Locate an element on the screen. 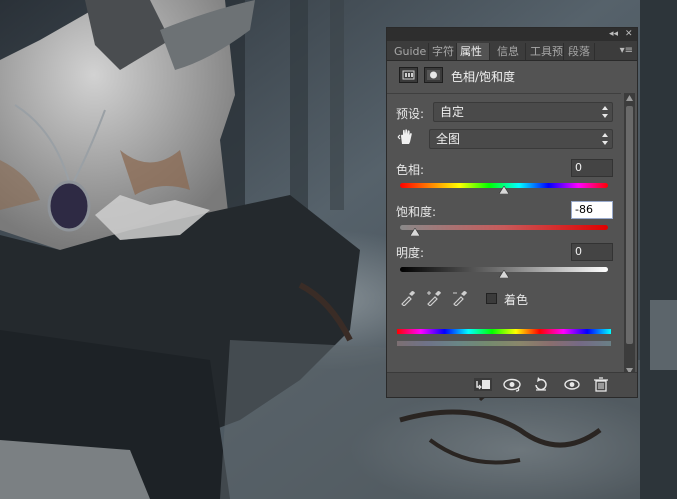 Image resolution: width=677 pixels, height=499 pixels. hue-label: 色相: is located at coordinates (410, 170).